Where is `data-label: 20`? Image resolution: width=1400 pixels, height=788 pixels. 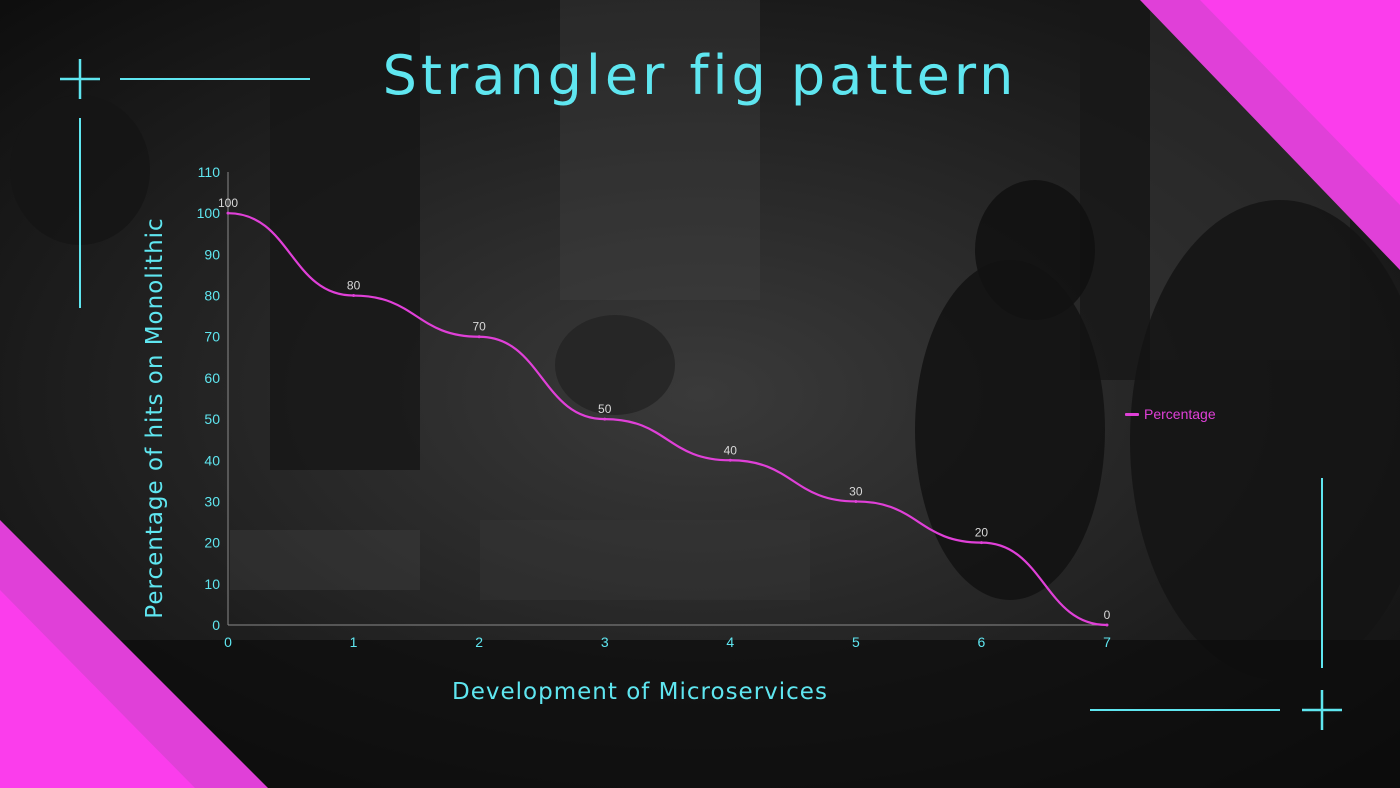
data-label: 20 is located at coordinates (982, 533).